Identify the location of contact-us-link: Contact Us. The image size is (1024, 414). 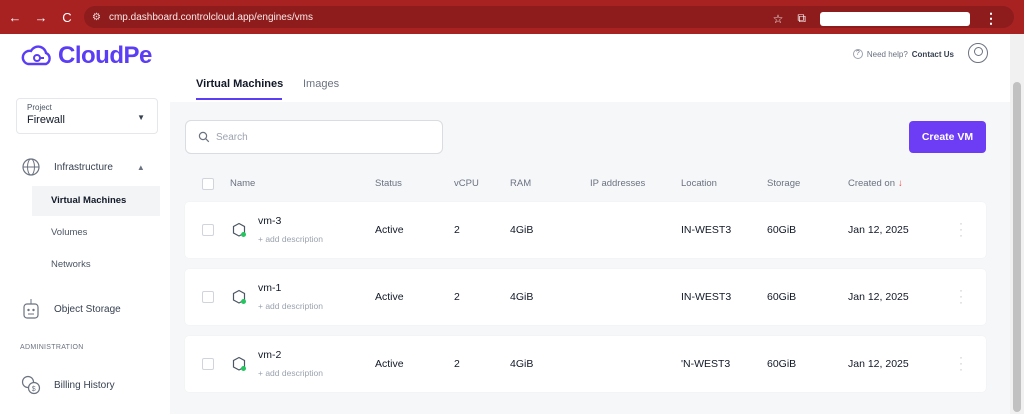
(933, 54).